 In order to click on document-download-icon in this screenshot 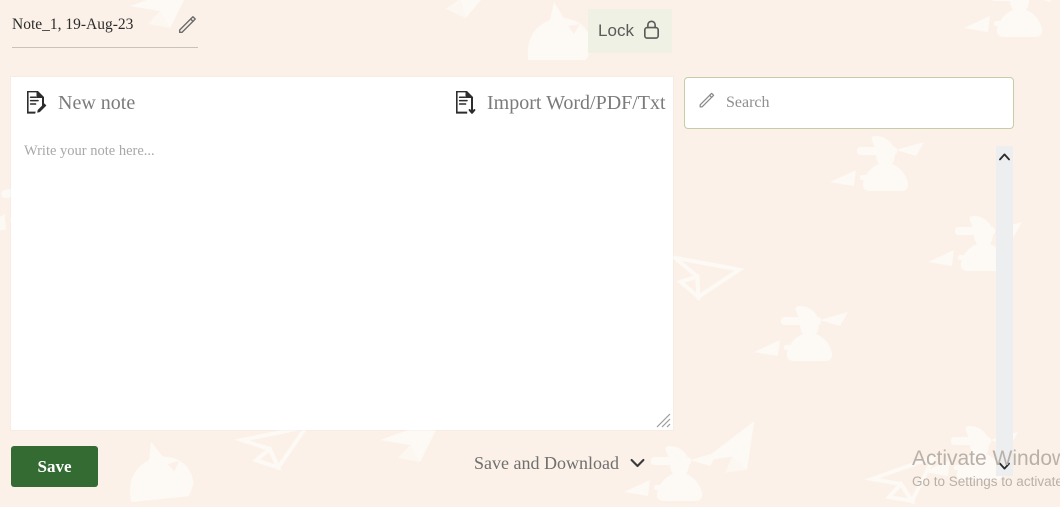, I will do `click(465, 103)`.